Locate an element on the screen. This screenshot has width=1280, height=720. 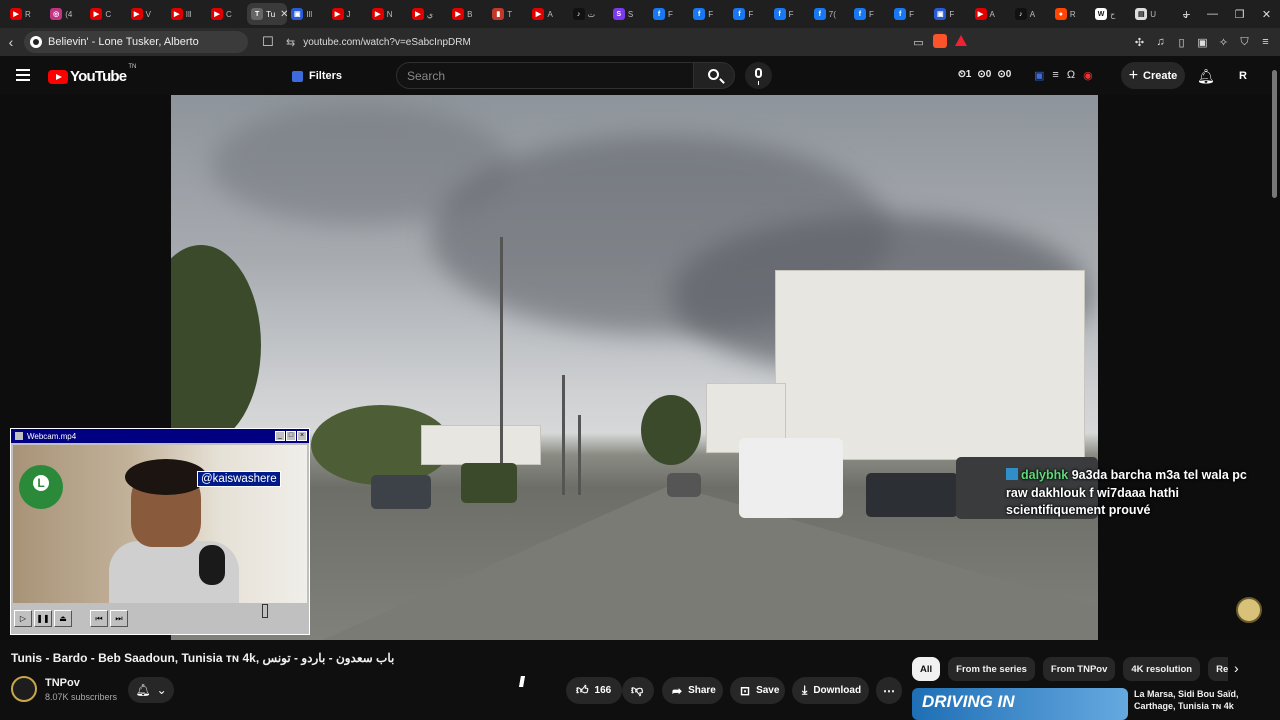
tab-search-button: ⌄ is located at coordinates (1185, 14).